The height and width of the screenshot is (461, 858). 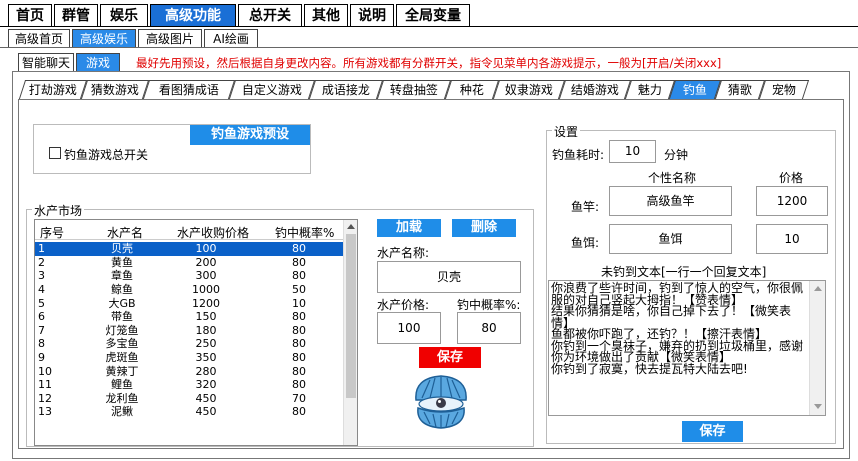 I want to click on cell-index: 10, so click(x=45, y=371).